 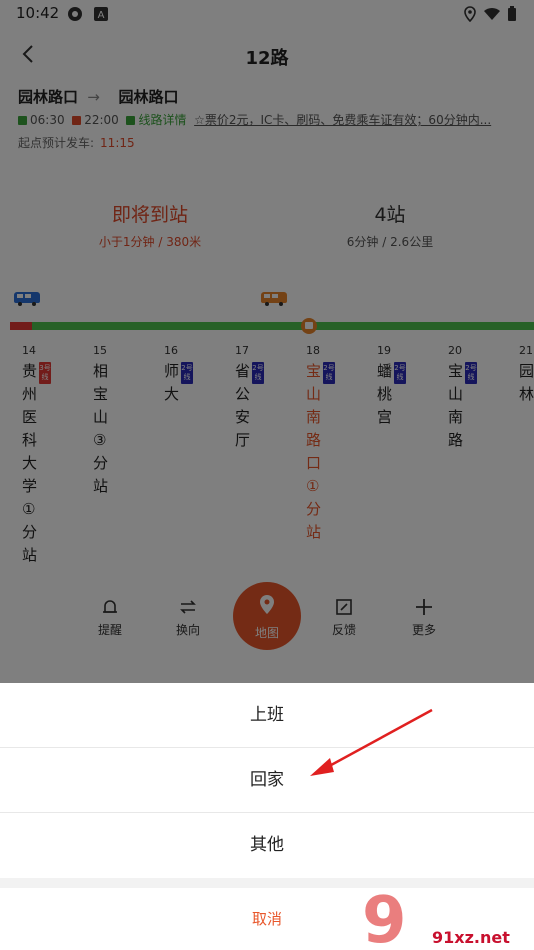 I want to click on sheet-gap, so click(x=267, y=883).